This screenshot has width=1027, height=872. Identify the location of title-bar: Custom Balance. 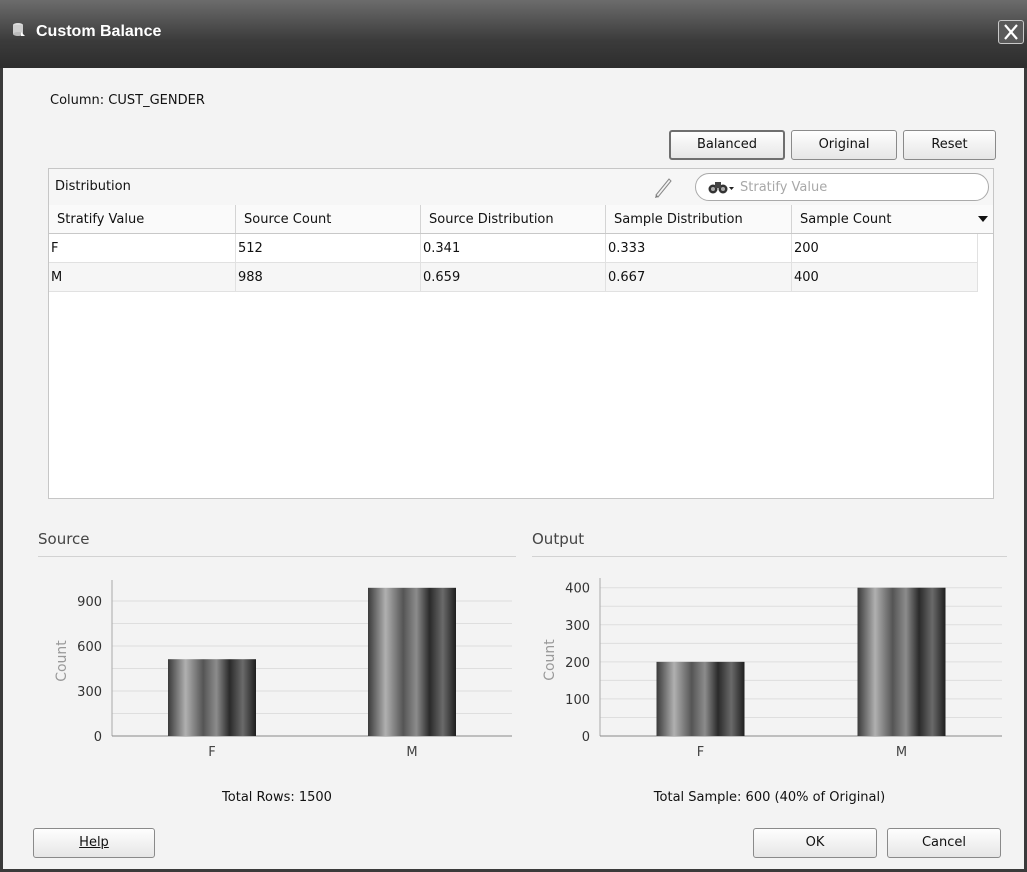
(513, 34).